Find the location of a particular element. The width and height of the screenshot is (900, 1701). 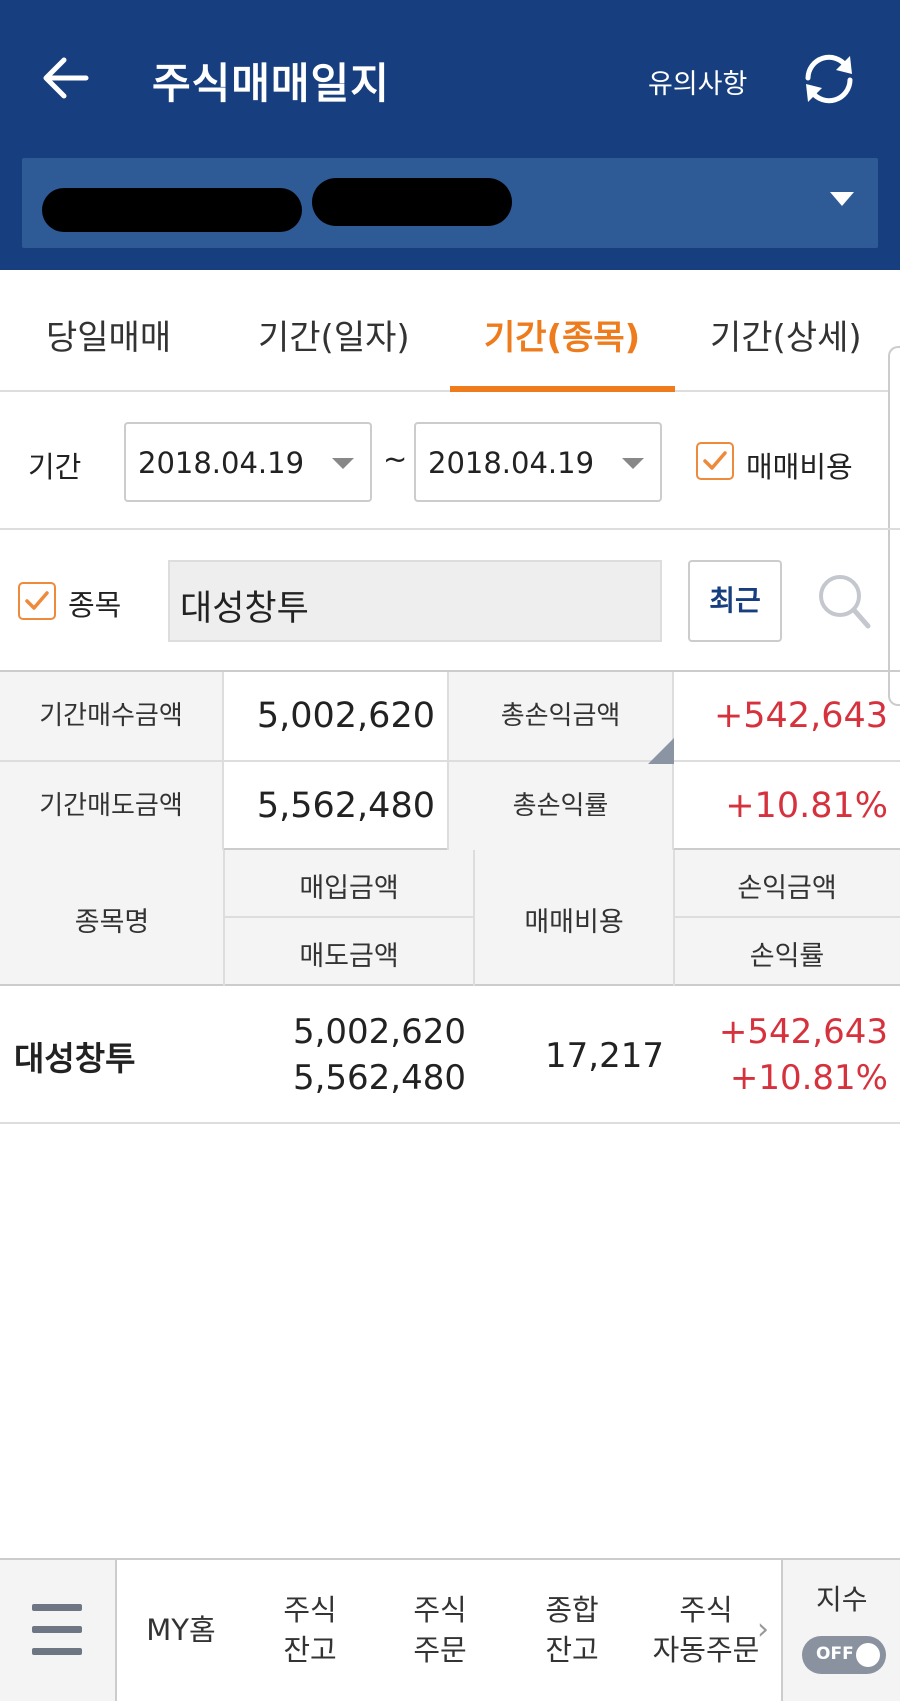

item-checkbox is located at coordinates (37, 601).